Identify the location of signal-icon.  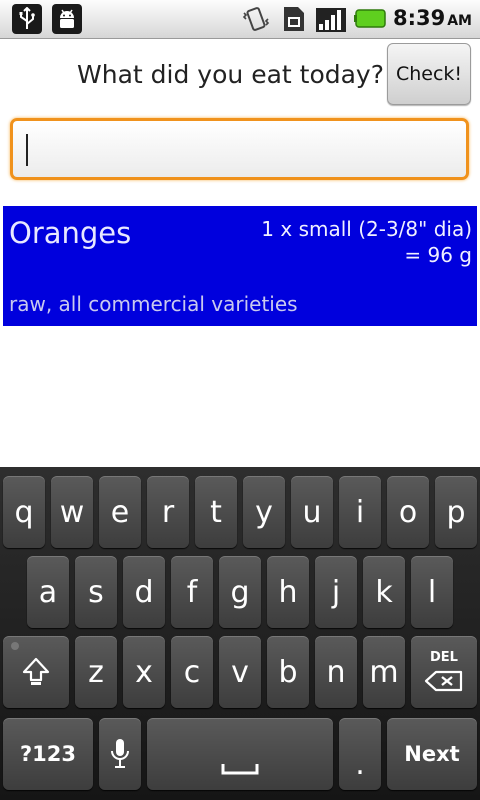
(331, 19).